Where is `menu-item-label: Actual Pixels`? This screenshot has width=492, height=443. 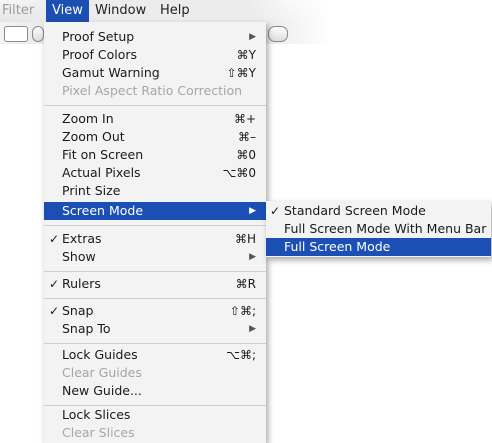 menu-item-label: Actual Pixels is located at coordinates (101, 172).